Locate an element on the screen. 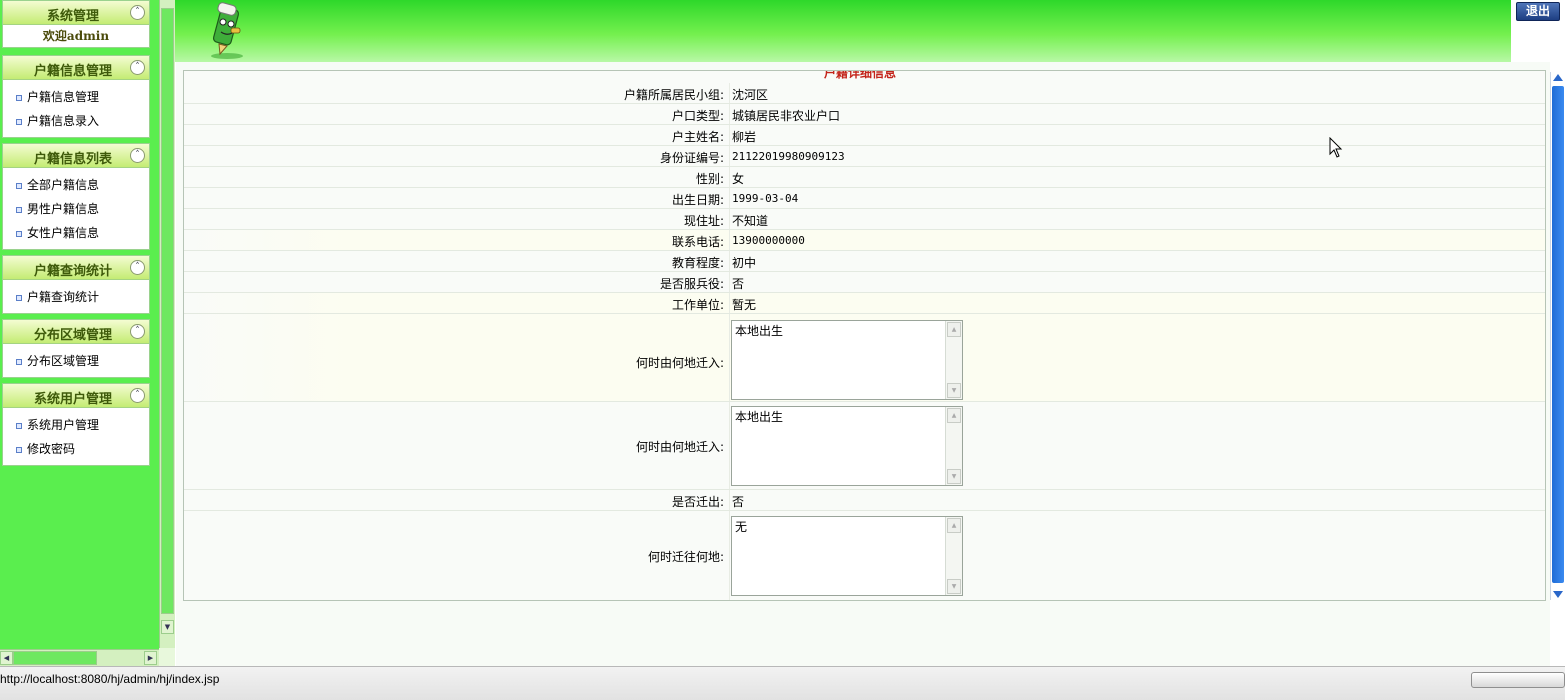 This screenshot has width=1565, height=700. detail-row: 是否服兵役: 否 is located at coordinates (864, 282).